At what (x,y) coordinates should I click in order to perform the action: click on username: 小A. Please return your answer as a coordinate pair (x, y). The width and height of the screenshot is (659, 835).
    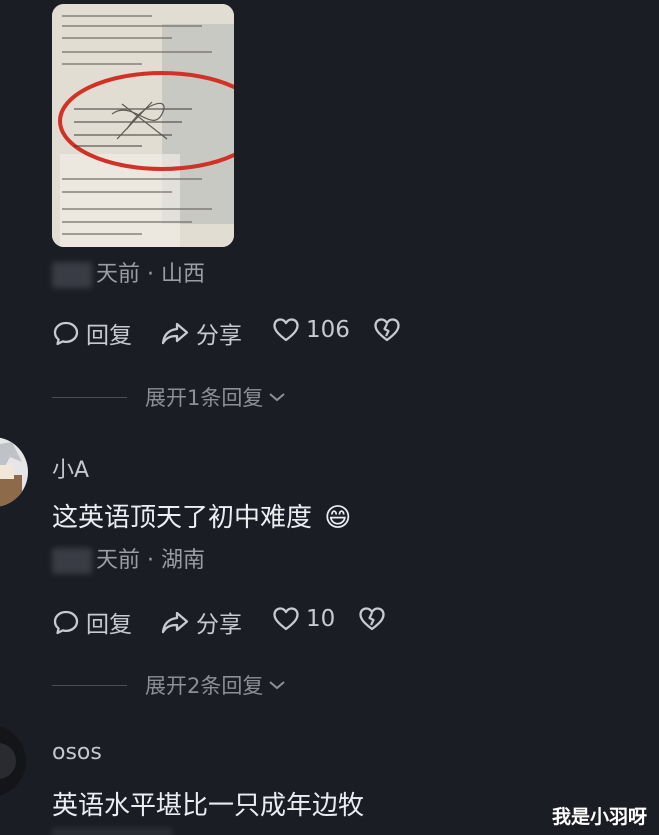
    Looking at the image, I should click on (70, 468).